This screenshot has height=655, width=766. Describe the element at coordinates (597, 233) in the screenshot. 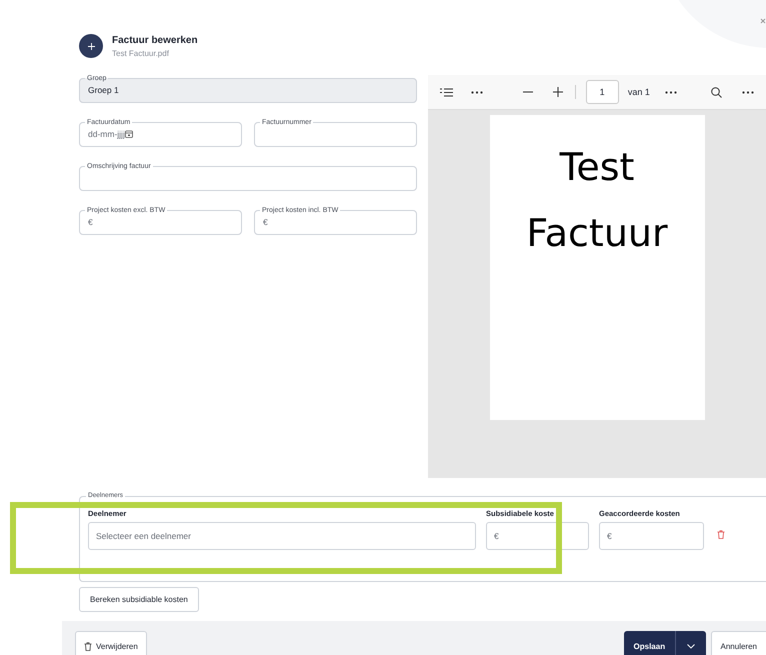

I see `page-text: Factuur` at that location.